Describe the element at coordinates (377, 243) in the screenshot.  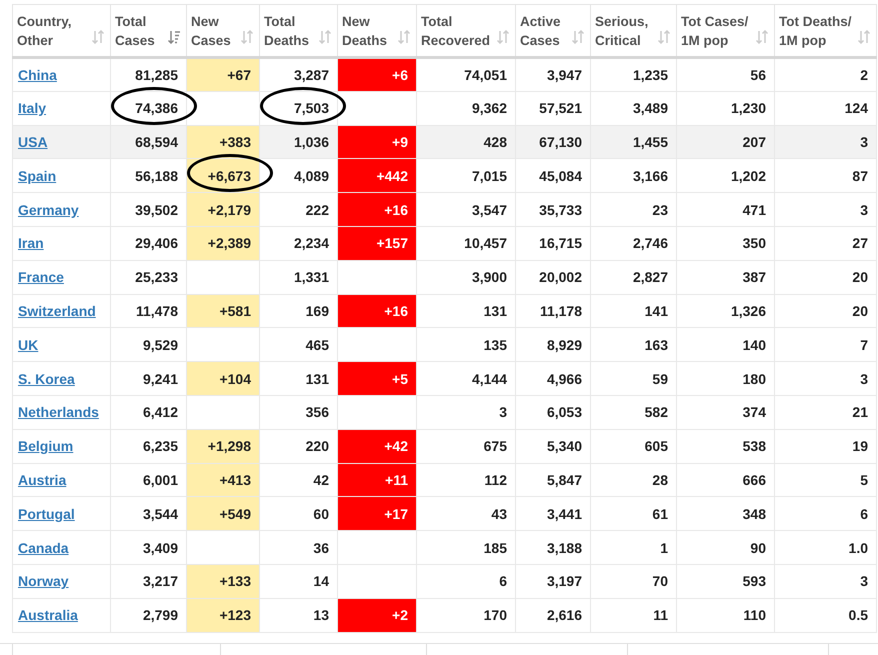
I see `table-cell: +157` at that location.